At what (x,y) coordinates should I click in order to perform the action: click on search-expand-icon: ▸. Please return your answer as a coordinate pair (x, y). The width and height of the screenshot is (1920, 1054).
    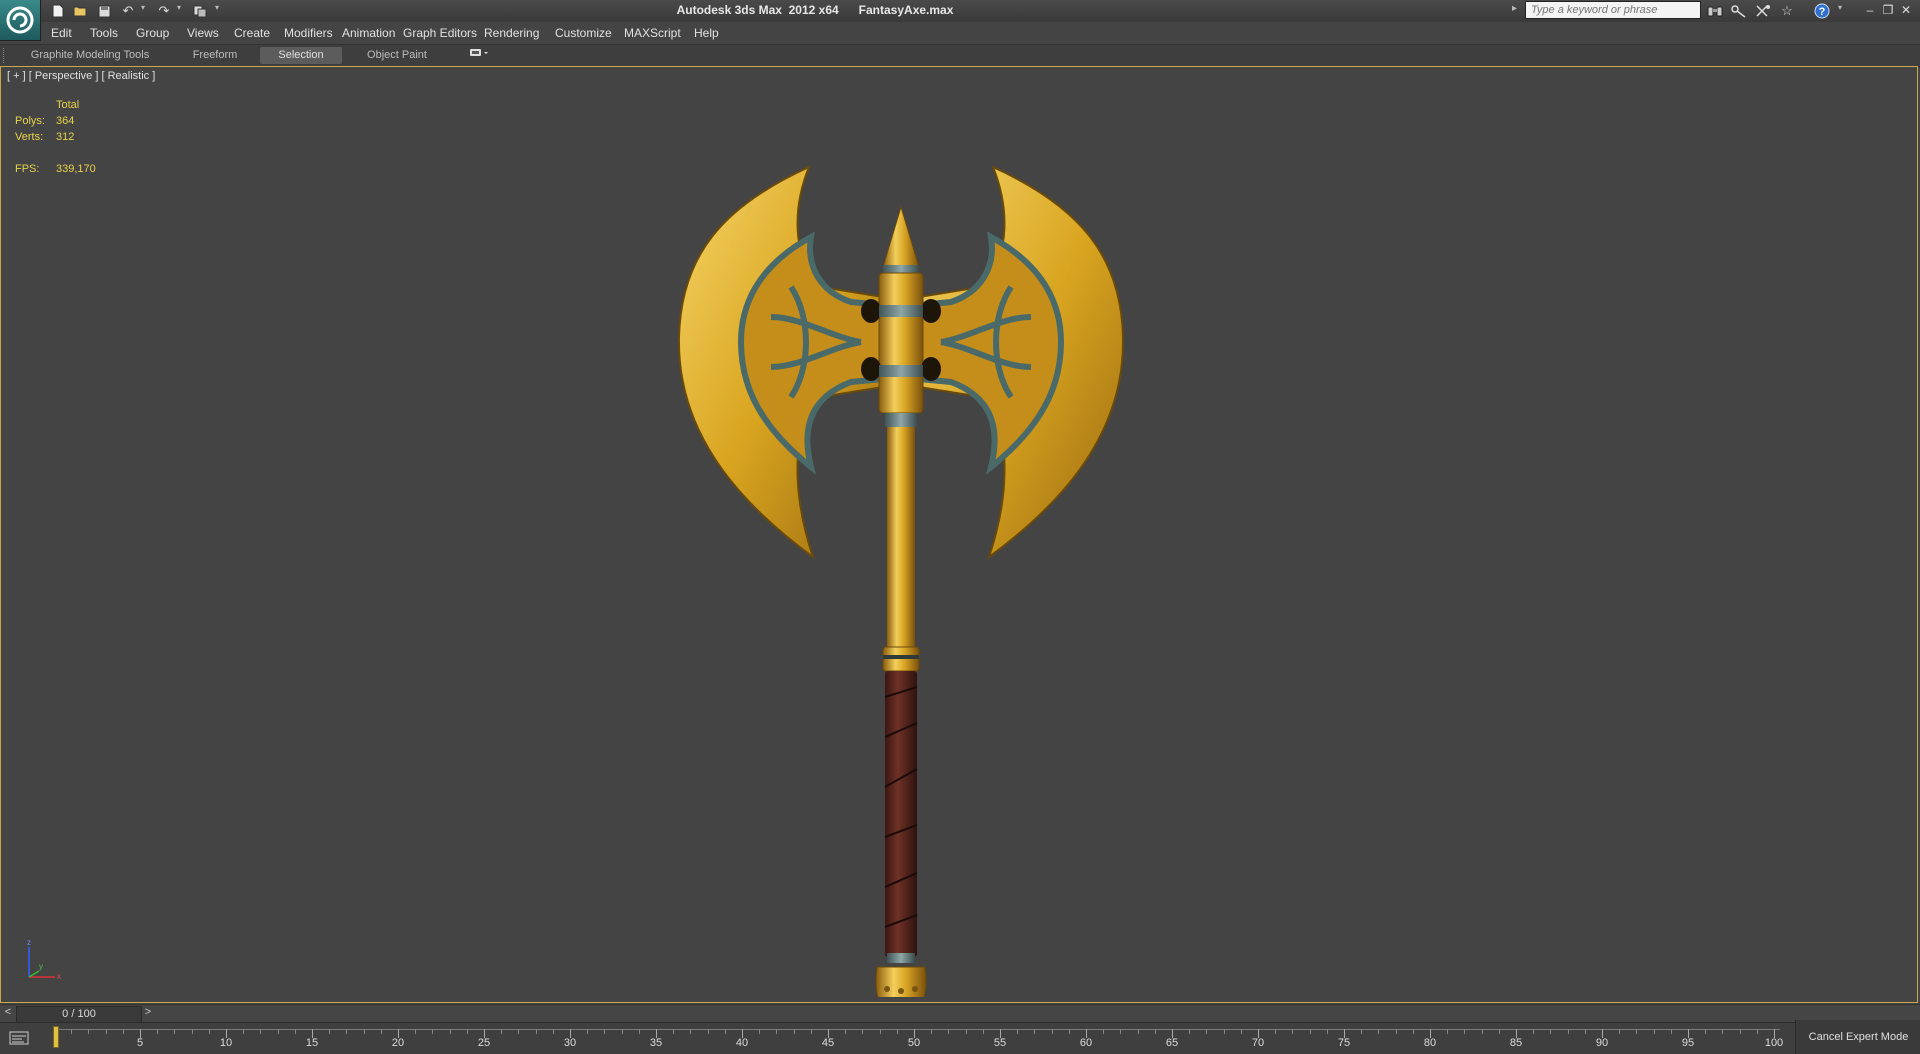
    Looking at the image, I should click on (1514, 8).